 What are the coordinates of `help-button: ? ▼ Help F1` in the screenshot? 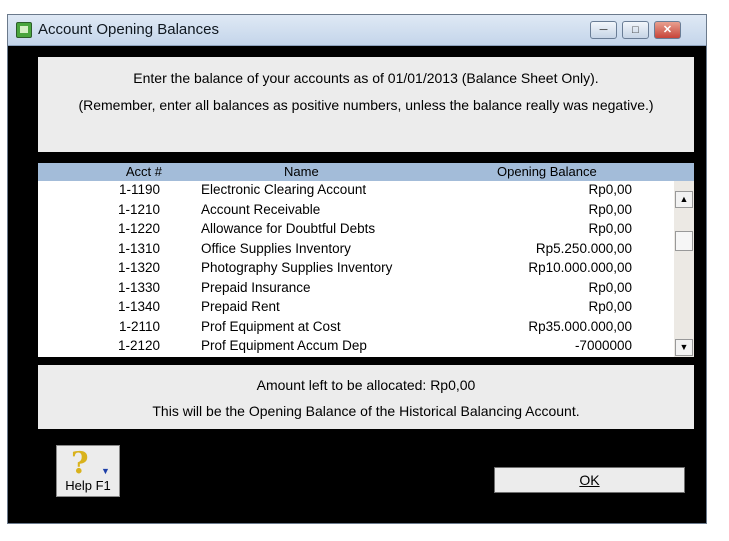 It's located at (88, 471).